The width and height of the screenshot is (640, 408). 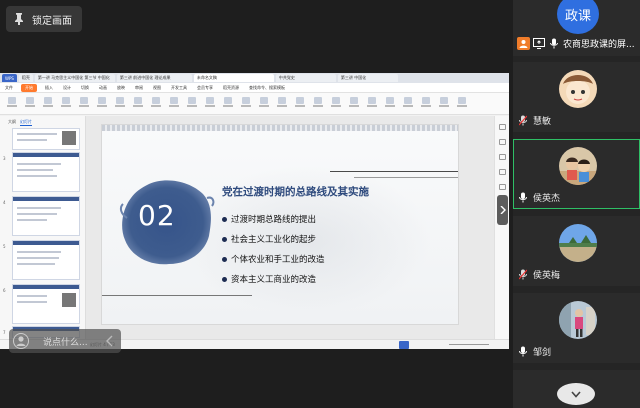 What do you see at coordinates (67, 88) in the screenshot?
I see `menu-design: 设计` at bounding box center [67, 88].